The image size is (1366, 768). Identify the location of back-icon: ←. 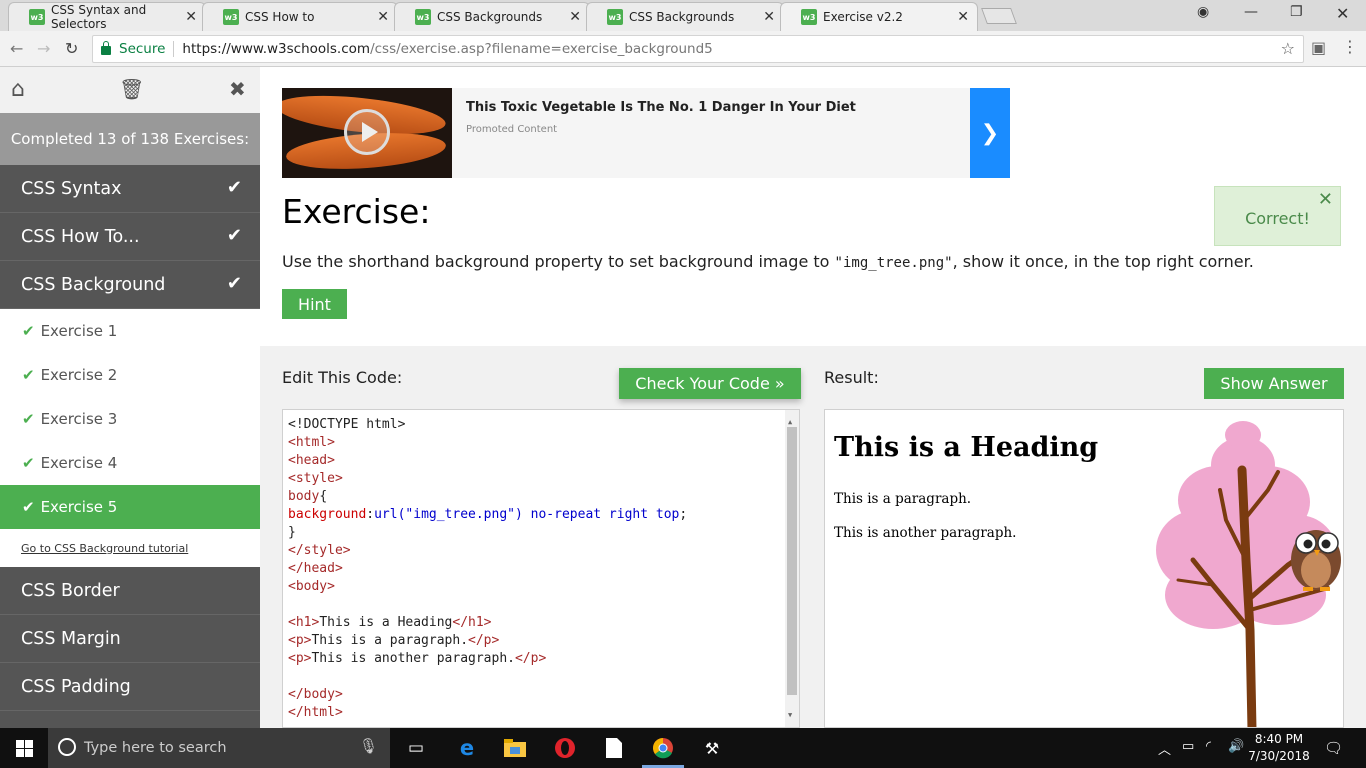
(16, 48).